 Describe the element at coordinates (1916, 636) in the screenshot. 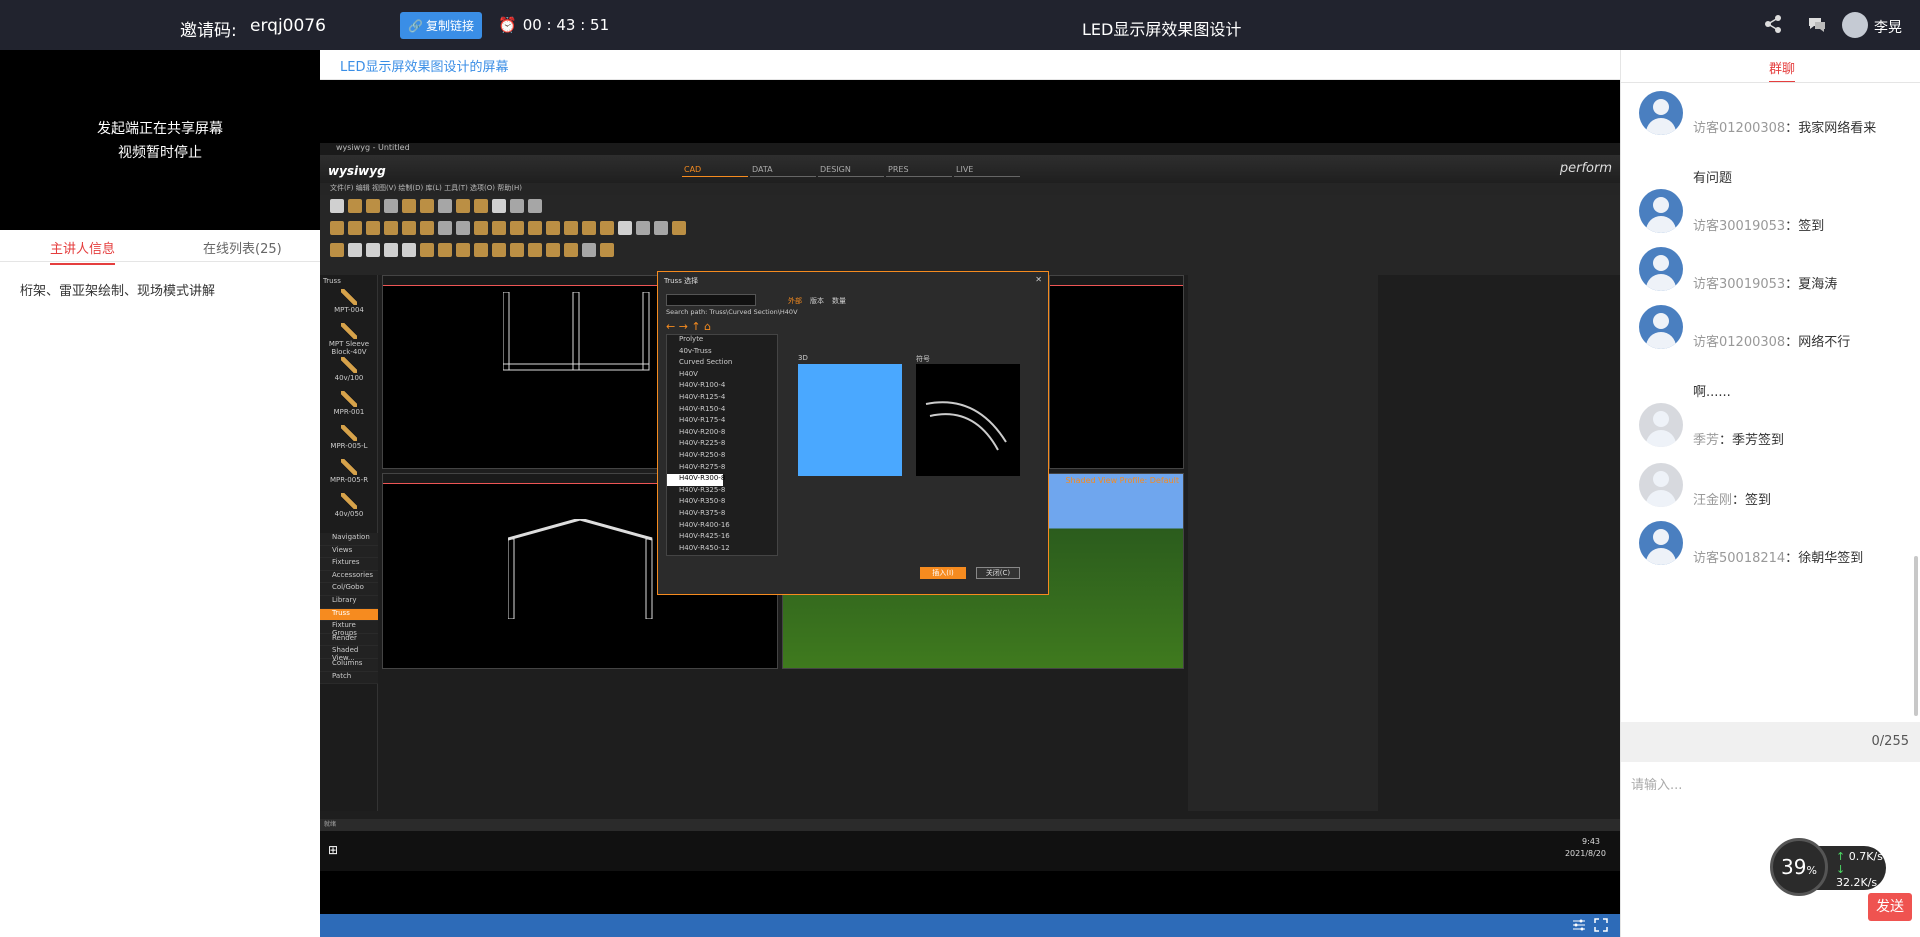

I see `chat-scrollbar` at that location.